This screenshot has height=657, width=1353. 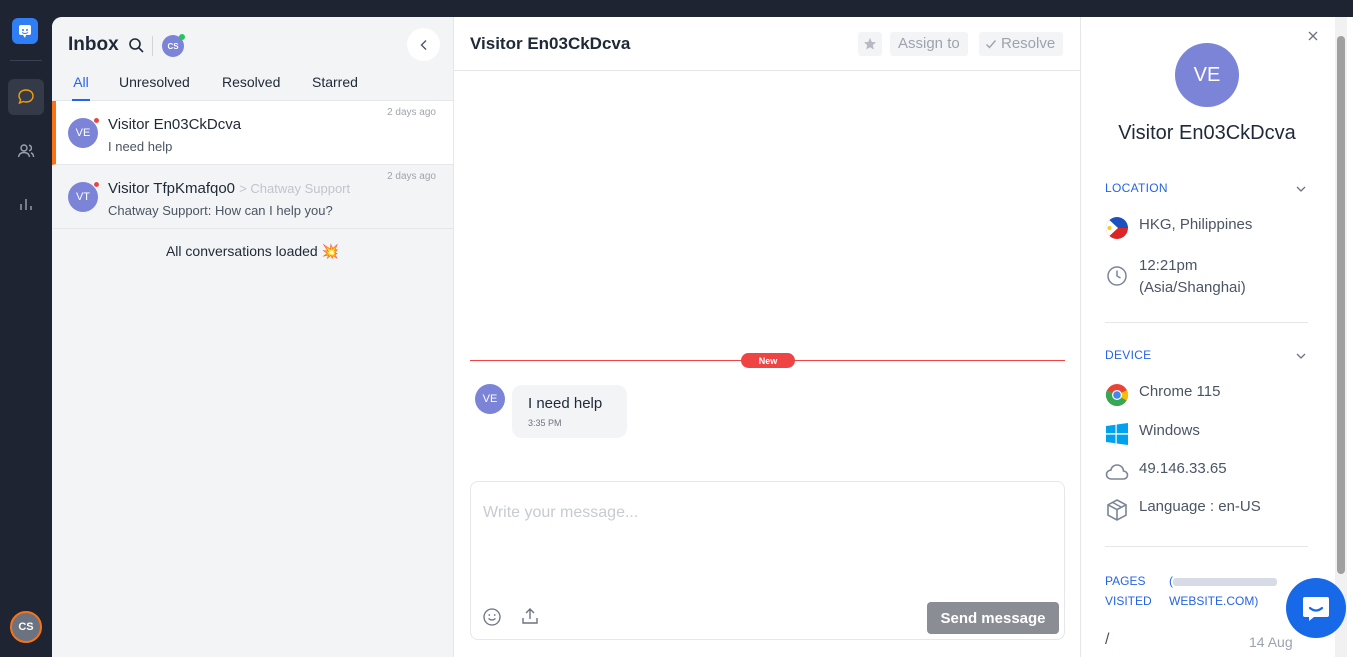 I want to click on user-avatar-button: CS, so click(x=26, y=627).